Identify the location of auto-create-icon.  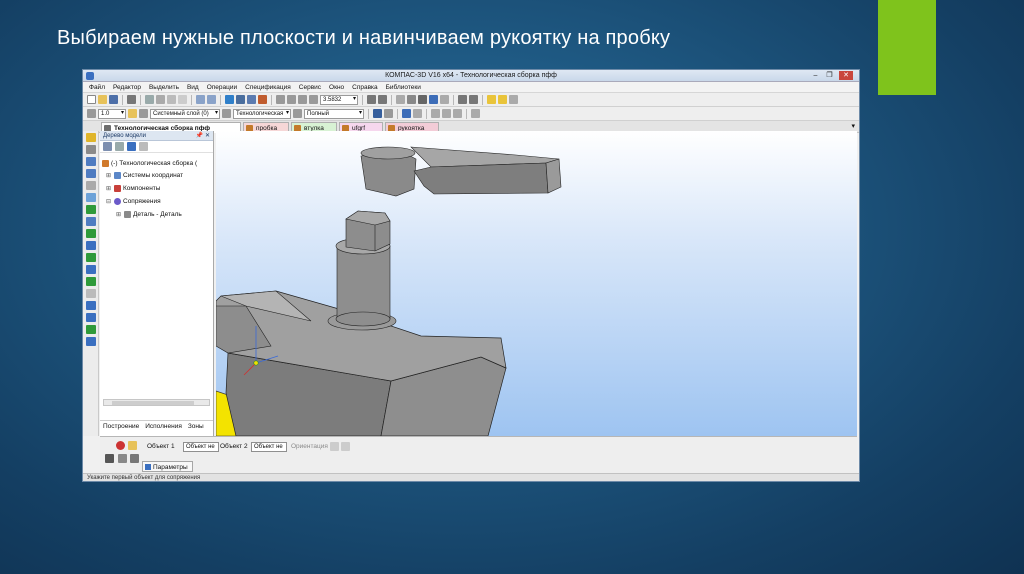
(132, 445).